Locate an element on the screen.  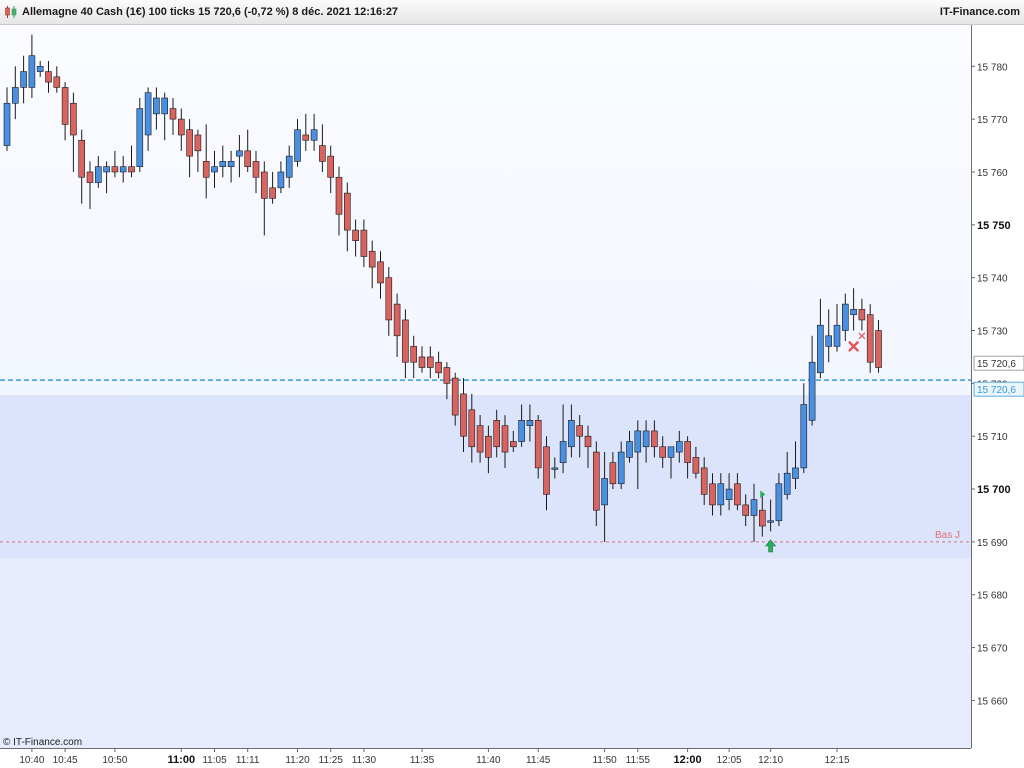
y-tick-label: 15 780 is located at coordinates (992, 67).